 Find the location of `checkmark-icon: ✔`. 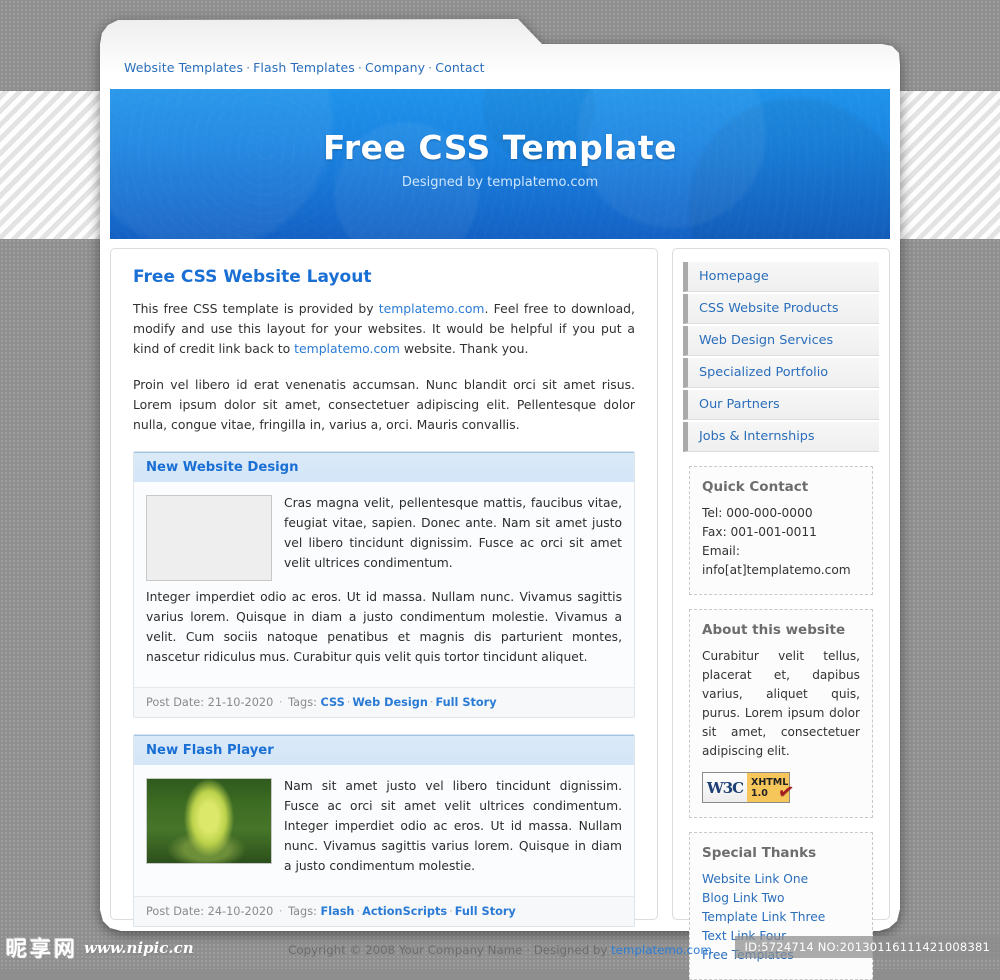

checkmark-icon: ✔ is located at coordinates (786, 792).